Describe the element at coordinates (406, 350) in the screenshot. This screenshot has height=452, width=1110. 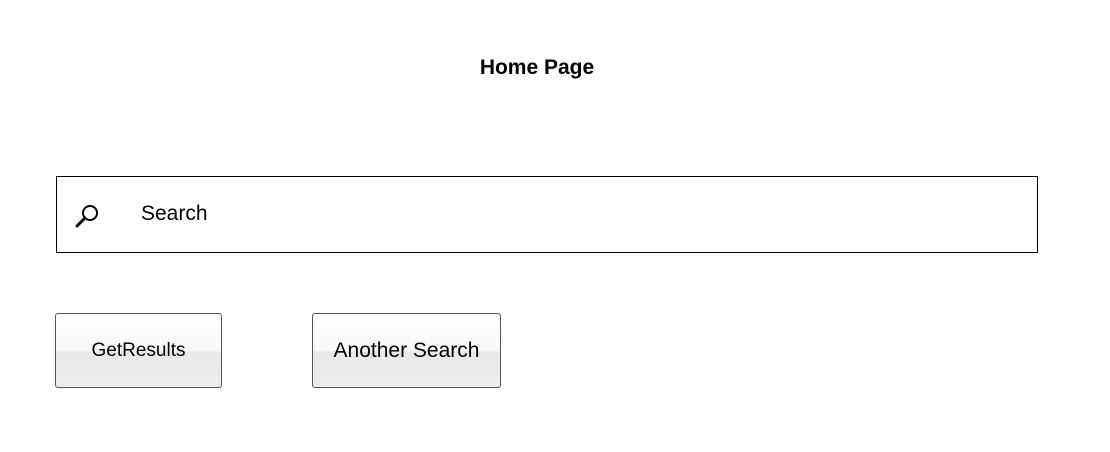
I see `another-search-button: Another Search` at that location.